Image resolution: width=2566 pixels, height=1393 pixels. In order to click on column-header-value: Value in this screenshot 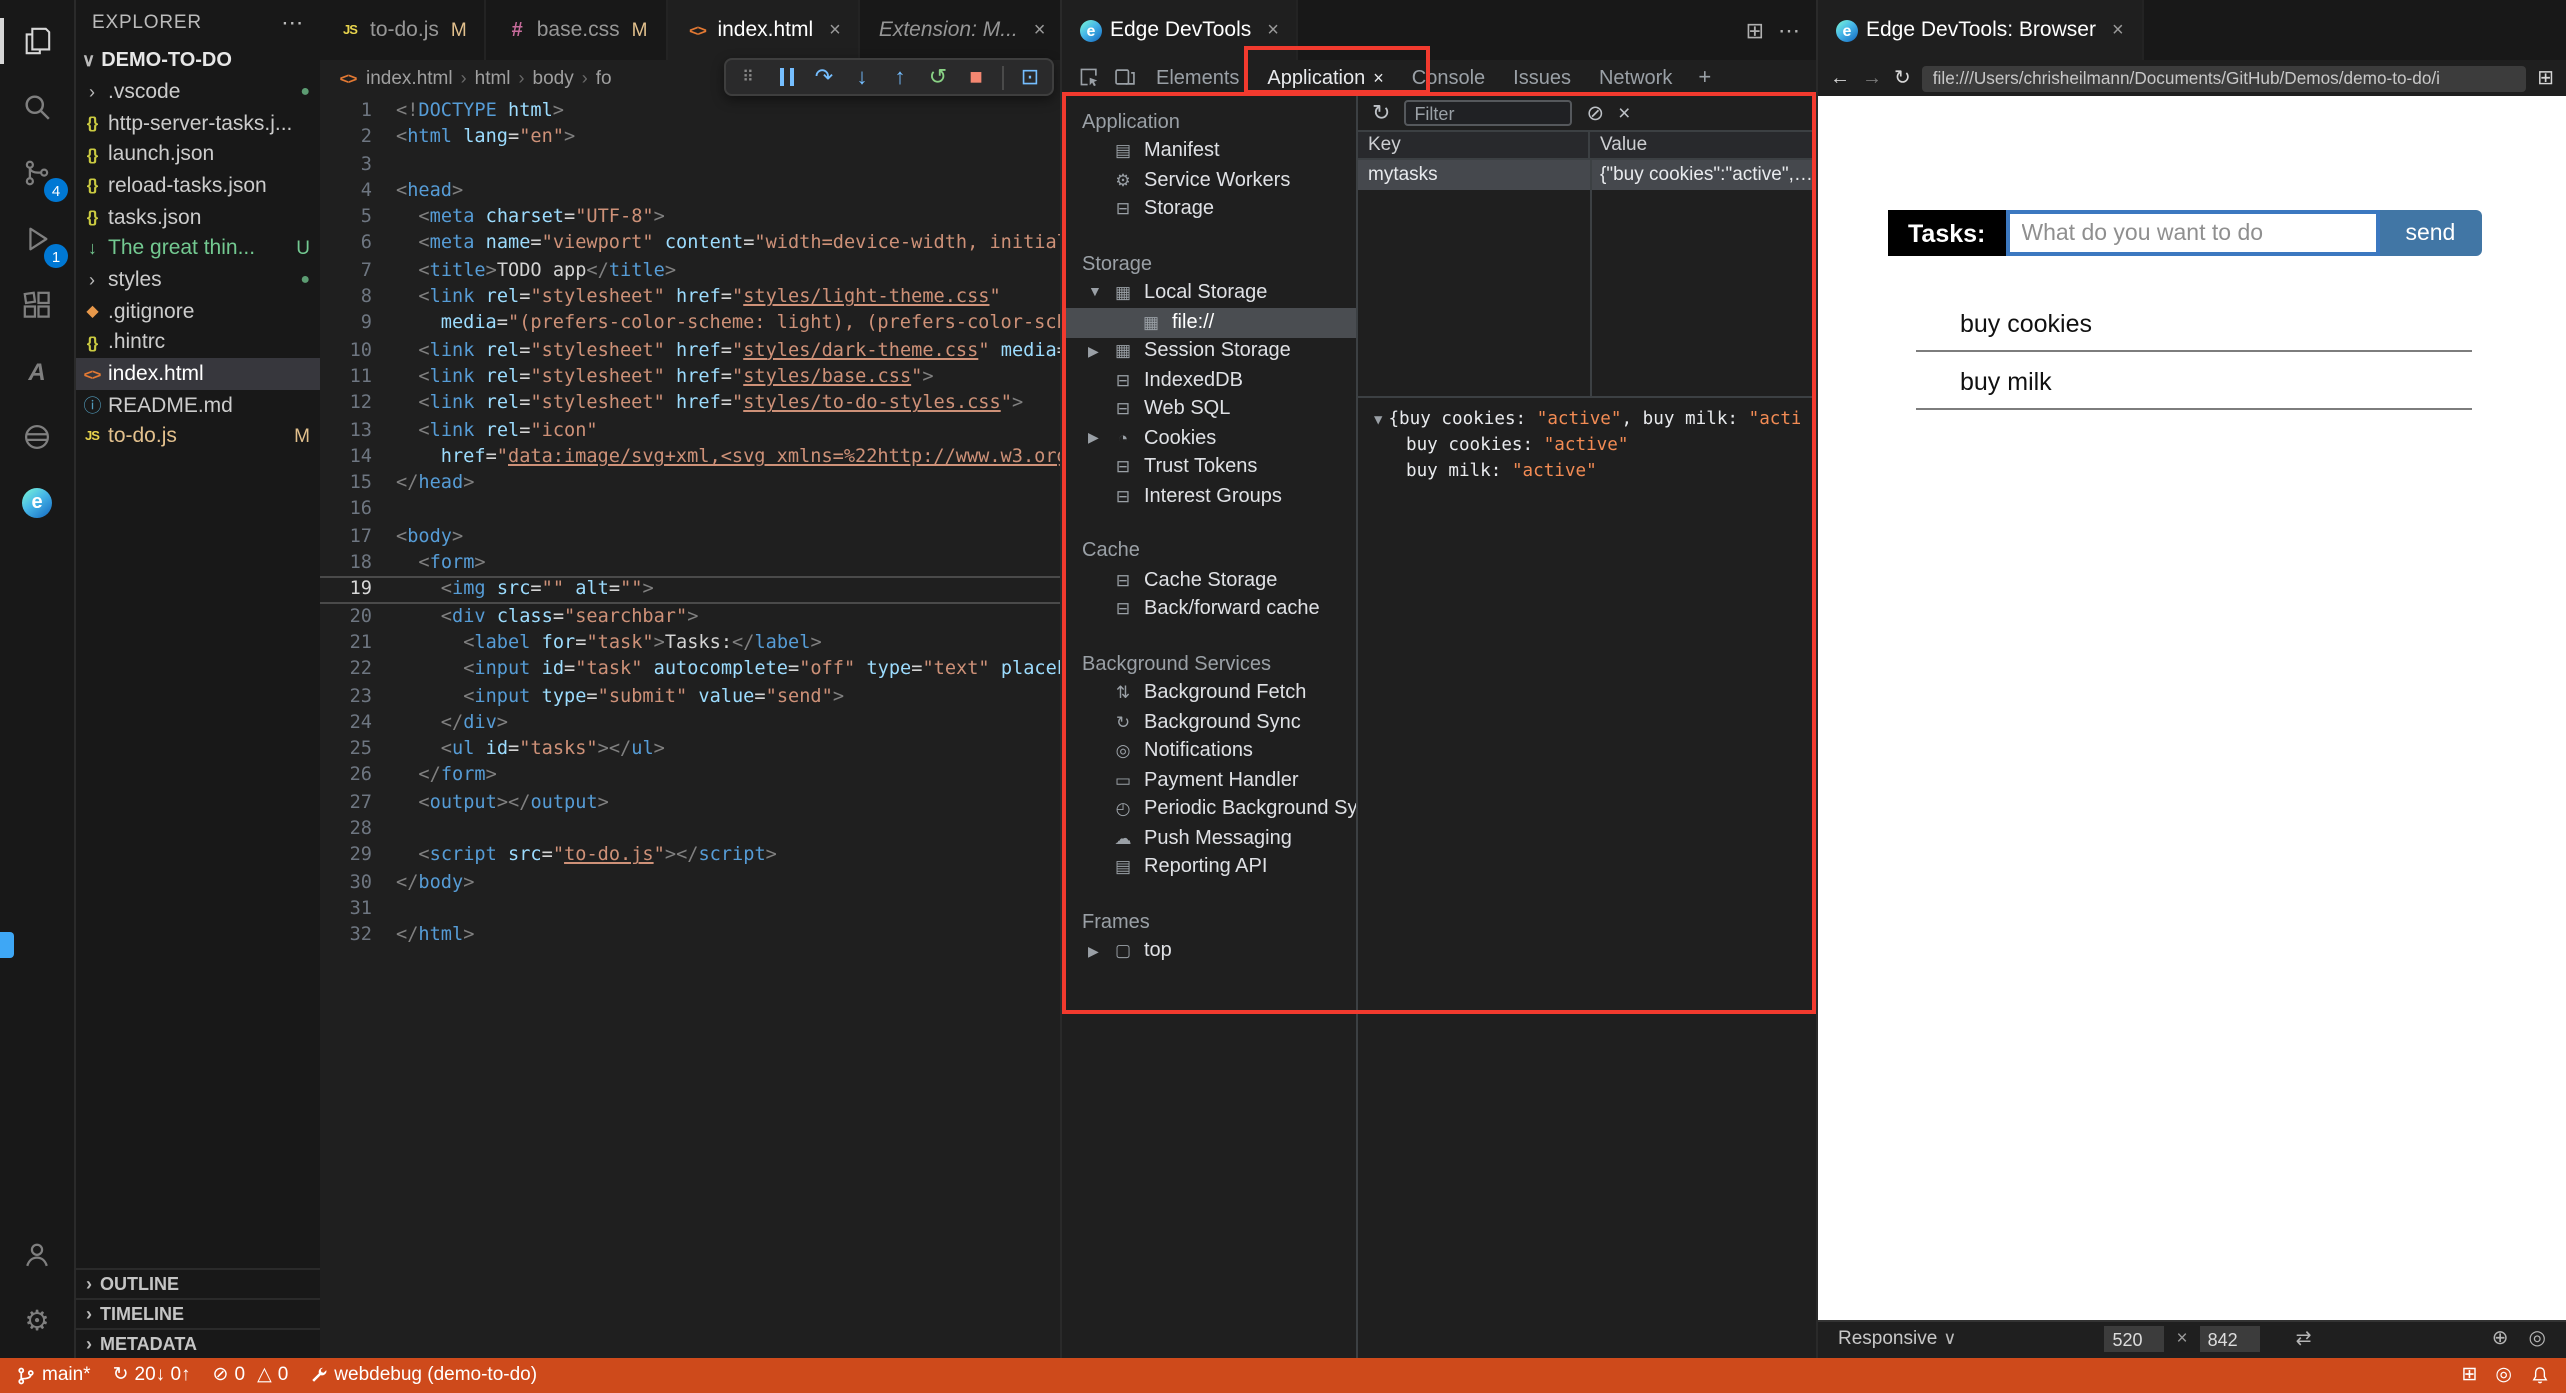, I will do `click(1623, 145)`.